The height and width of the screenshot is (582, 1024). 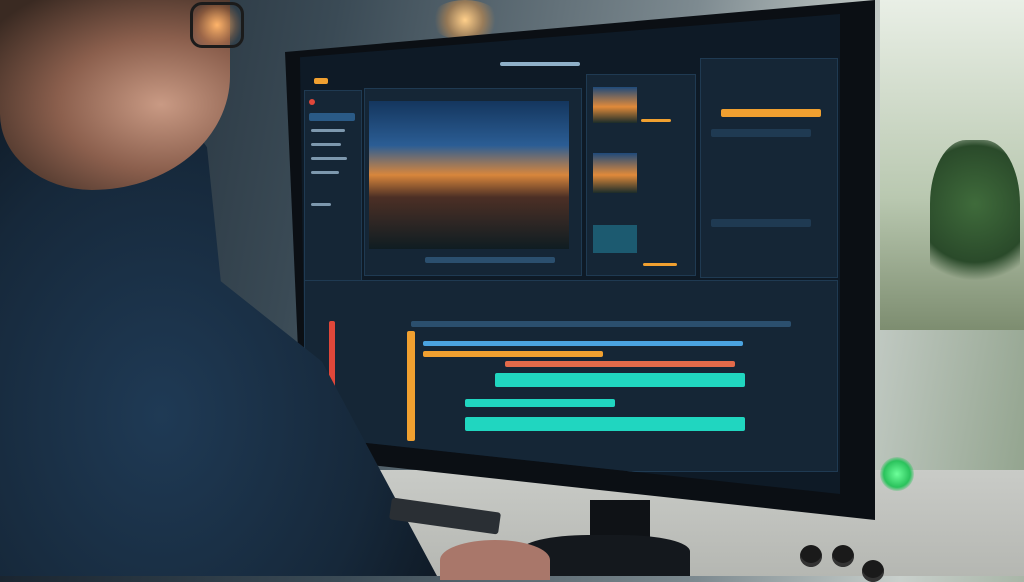 I want to click on glasses, so click(x=217, y=25).